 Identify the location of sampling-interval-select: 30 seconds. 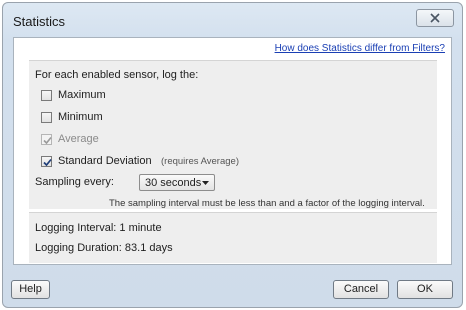
(177, 182).